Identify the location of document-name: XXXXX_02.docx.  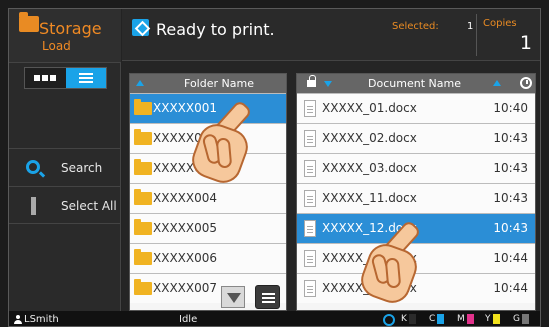
(369, 138).